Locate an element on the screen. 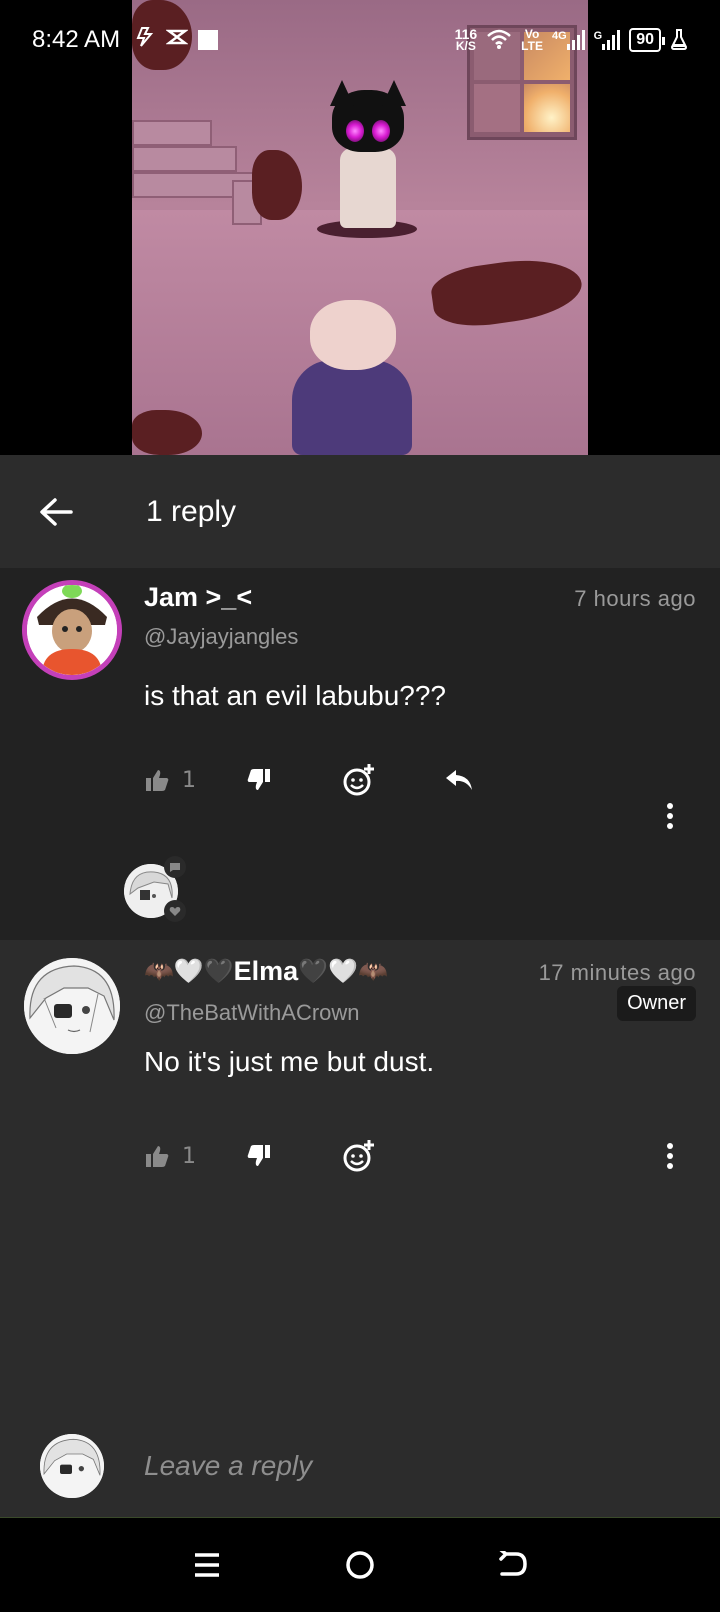 The image size is (720, 1612). comment-author: 🦇🤍🖤 Elma 🖤🤍🦇 is located at coordinates (266, 971).